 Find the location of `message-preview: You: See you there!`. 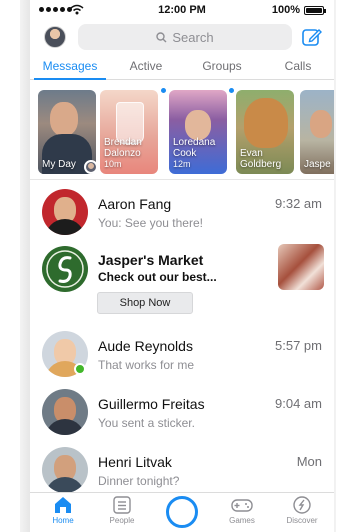

message-preview: You: See you there! is located at coordinates (150, 223).